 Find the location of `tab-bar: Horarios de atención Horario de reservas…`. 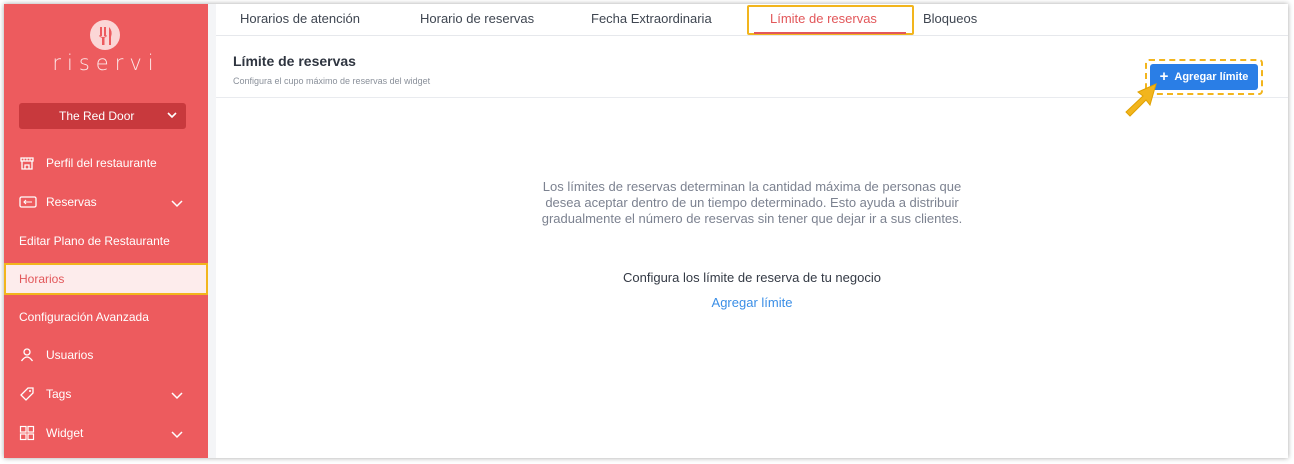

tab-bar: Horarios de atención Horario de reservas… is located at coordinates (752, 20).